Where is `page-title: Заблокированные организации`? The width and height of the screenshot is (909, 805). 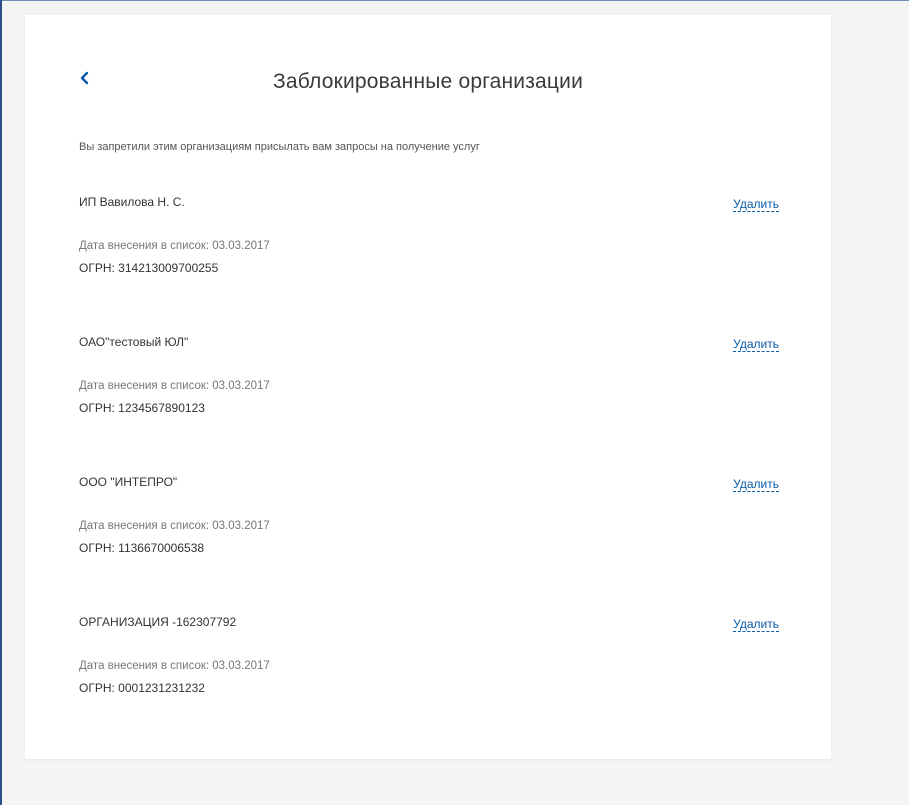
page-title: Заблокированные организации is located at coordinates (428, 81).